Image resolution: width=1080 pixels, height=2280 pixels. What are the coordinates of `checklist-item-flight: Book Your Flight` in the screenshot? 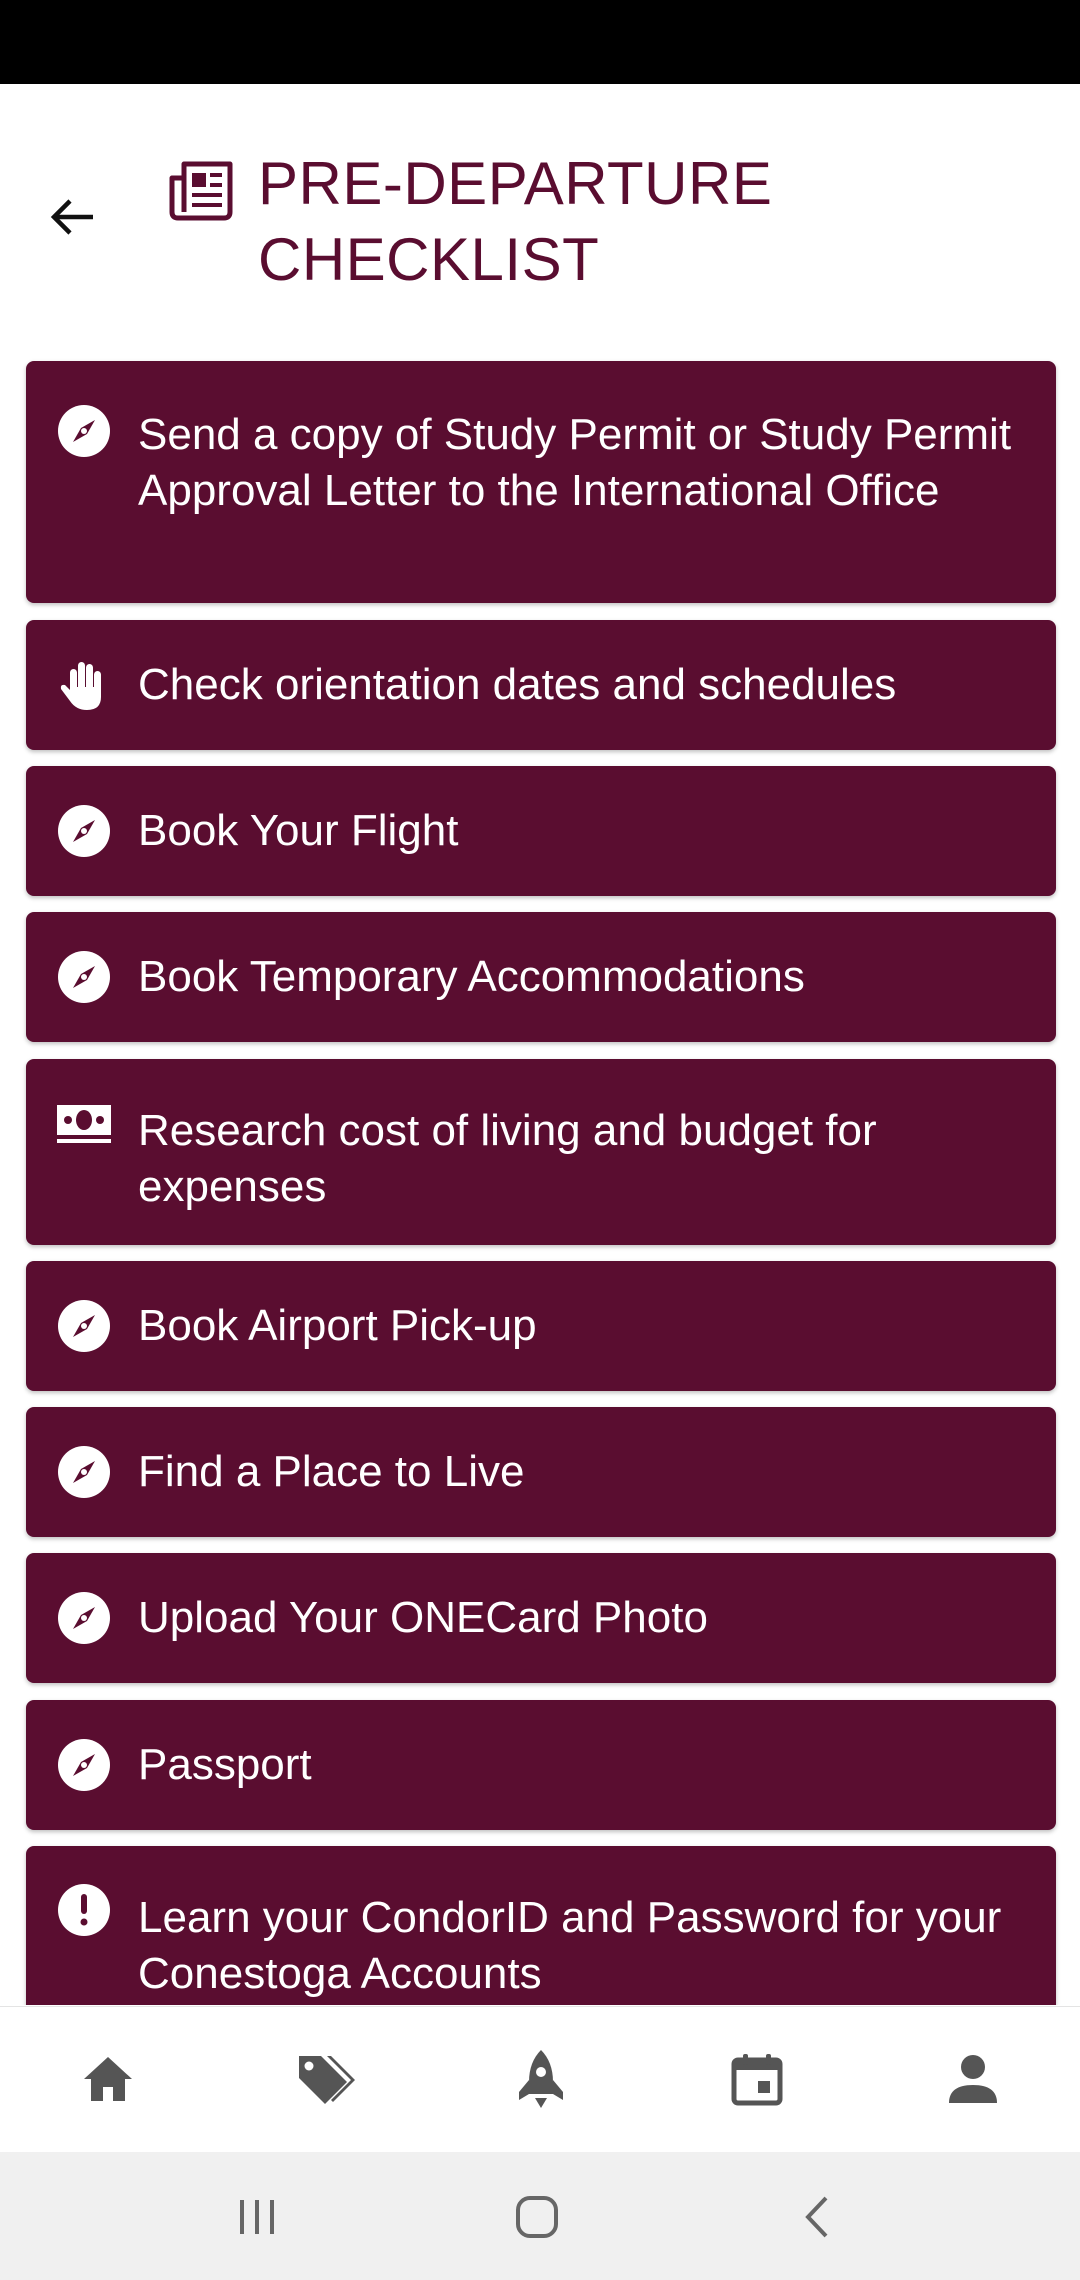 It's located at (541, 831).